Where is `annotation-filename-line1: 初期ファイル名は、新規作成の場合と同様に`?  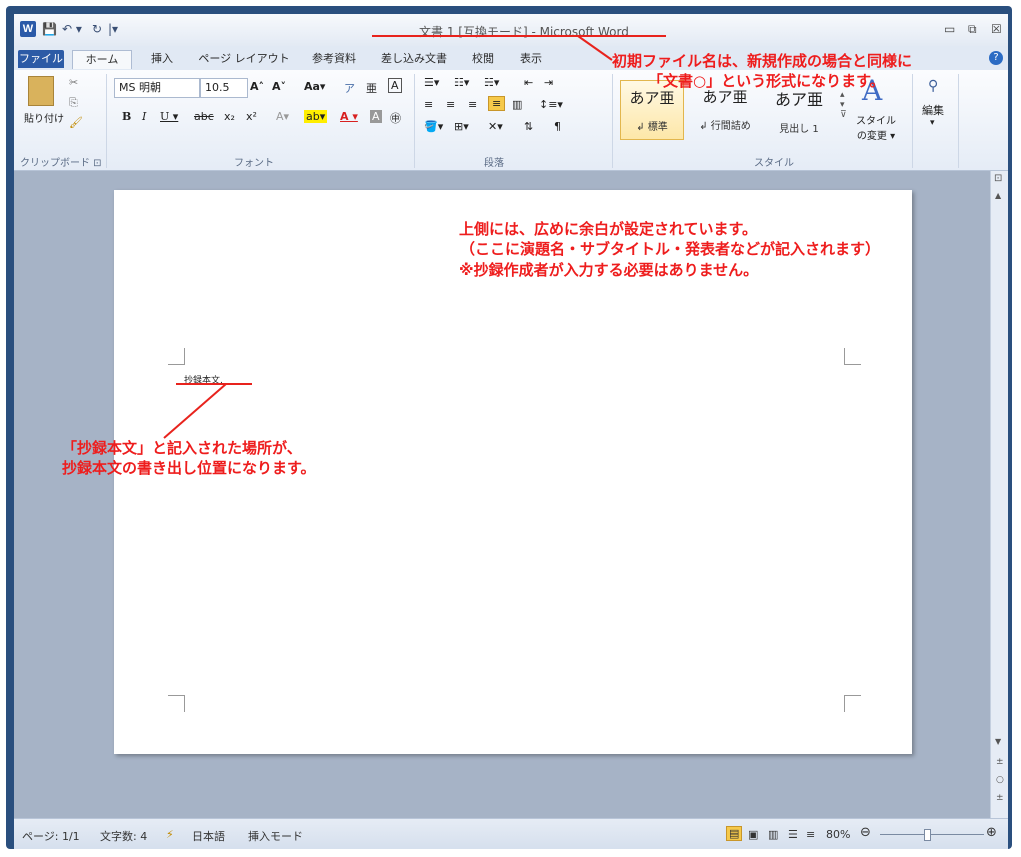 annotation-filename-line1: 初期ファイル名は、新規作成の場合と同様に is located at coordinates (762, 61).